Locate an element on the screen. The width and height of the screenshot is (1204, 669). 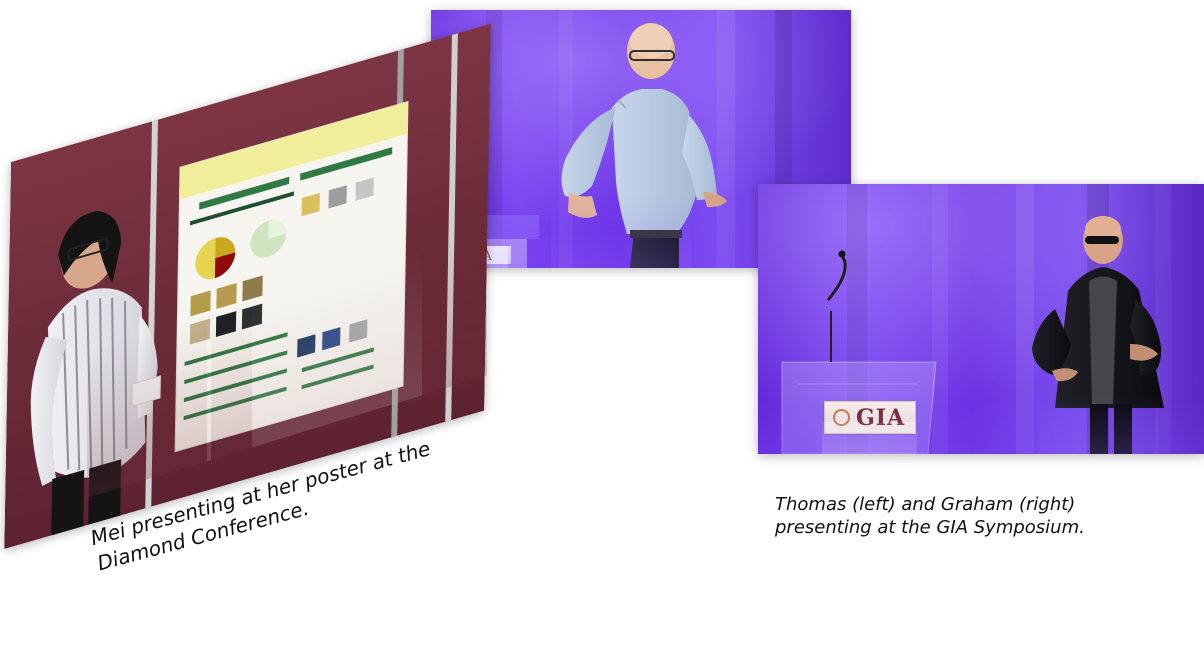
symposium-caption-line-2: presenting at the GIA Symposium. is located at coordinates (930, 528).